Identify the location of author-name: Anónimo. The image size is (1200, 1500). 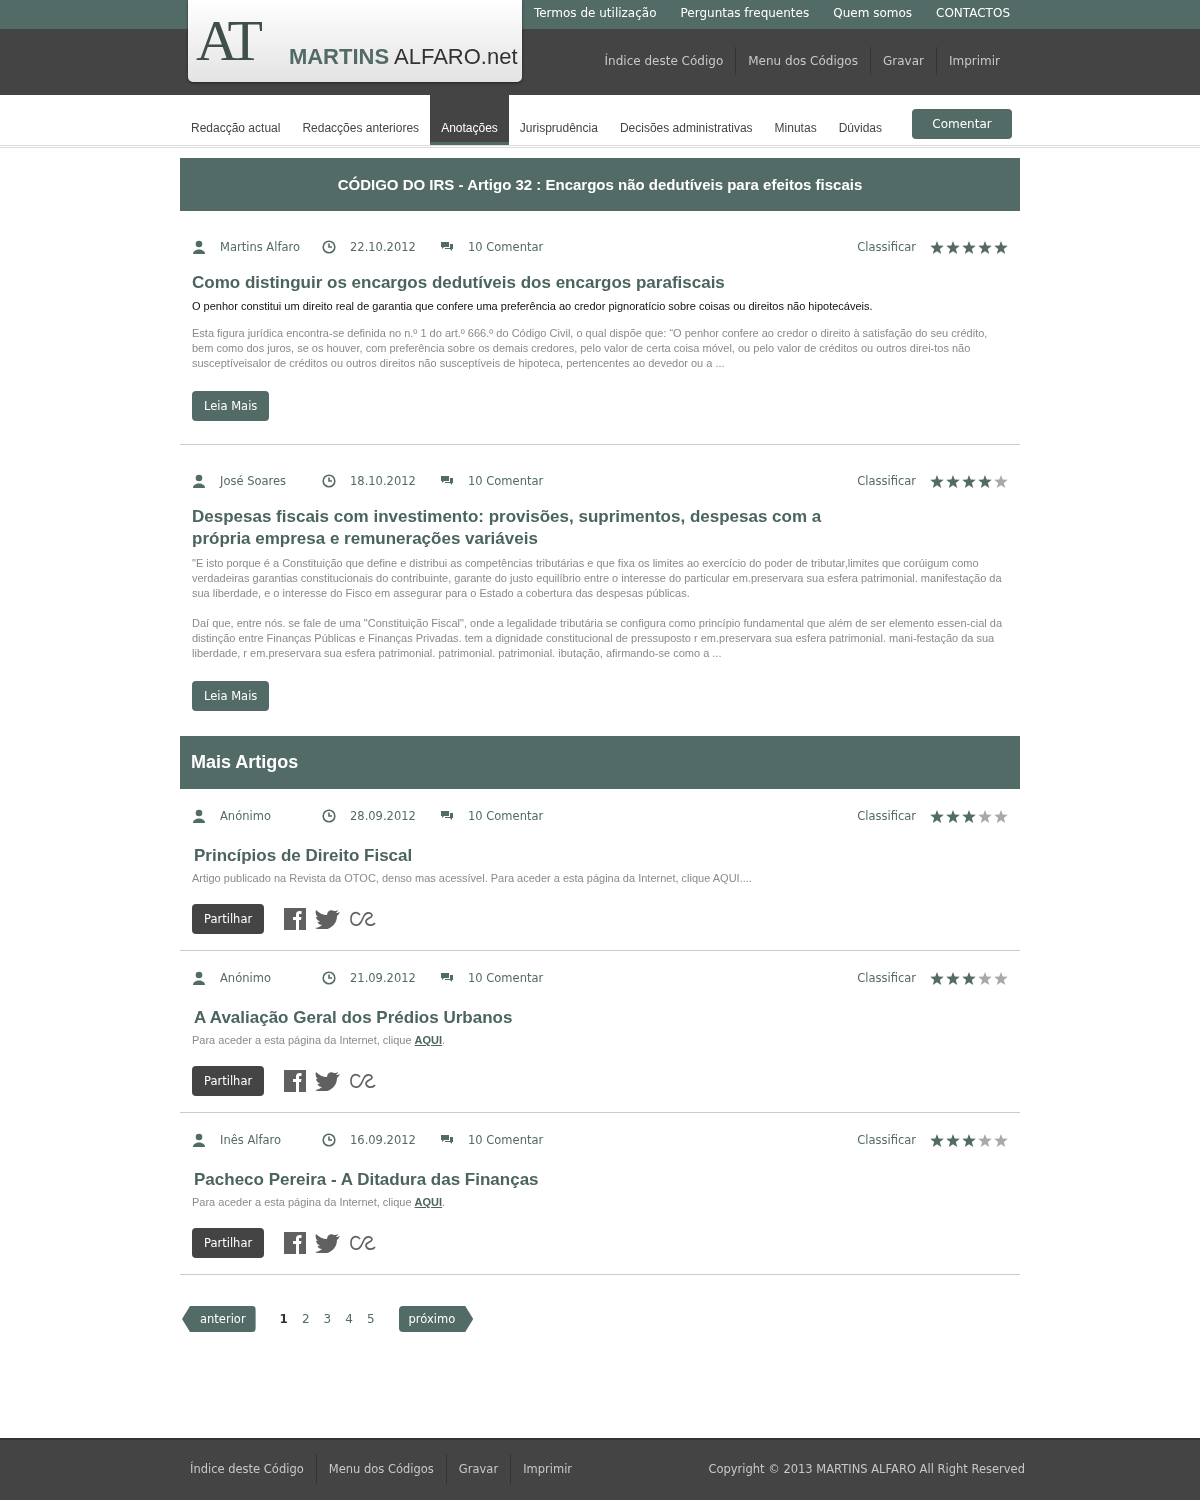
(246, 978).